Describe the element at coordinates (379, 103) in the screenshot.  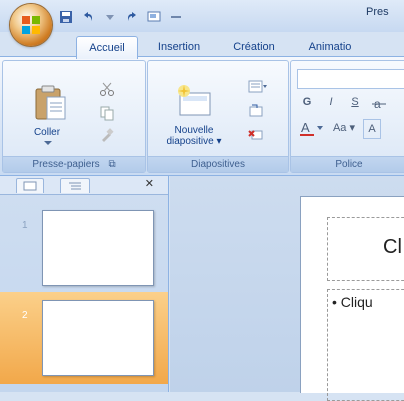
I see `strikethrough-icon: a` at that location.